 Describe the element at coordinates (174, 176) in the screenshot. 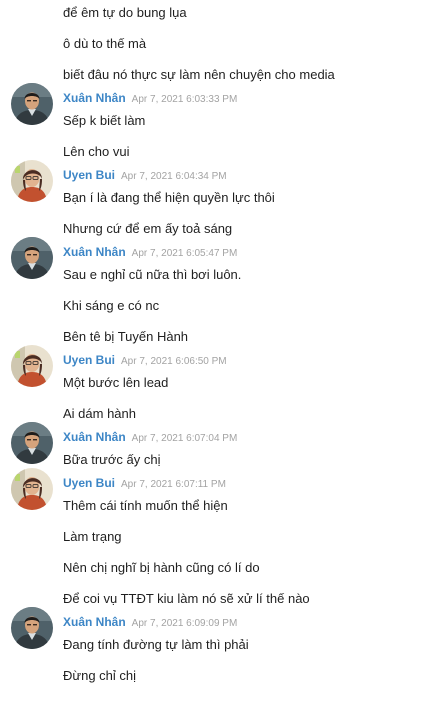

I see `message-timestamp: Apr 7, 2021 6:04:34 PM` at that location.